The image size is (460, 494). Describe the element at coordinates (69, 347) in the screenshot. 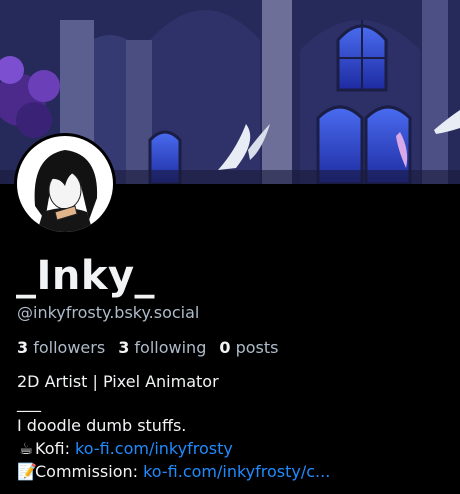

I see `followers-label: followers` at that location.